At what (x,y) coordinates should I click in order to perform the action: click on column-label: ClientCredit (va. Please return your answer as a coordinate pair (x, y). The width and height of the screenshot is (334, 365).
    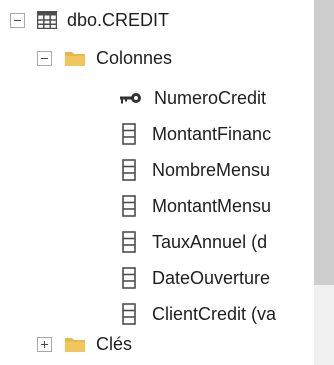
    Looking at the image, I should click on (214, 314).